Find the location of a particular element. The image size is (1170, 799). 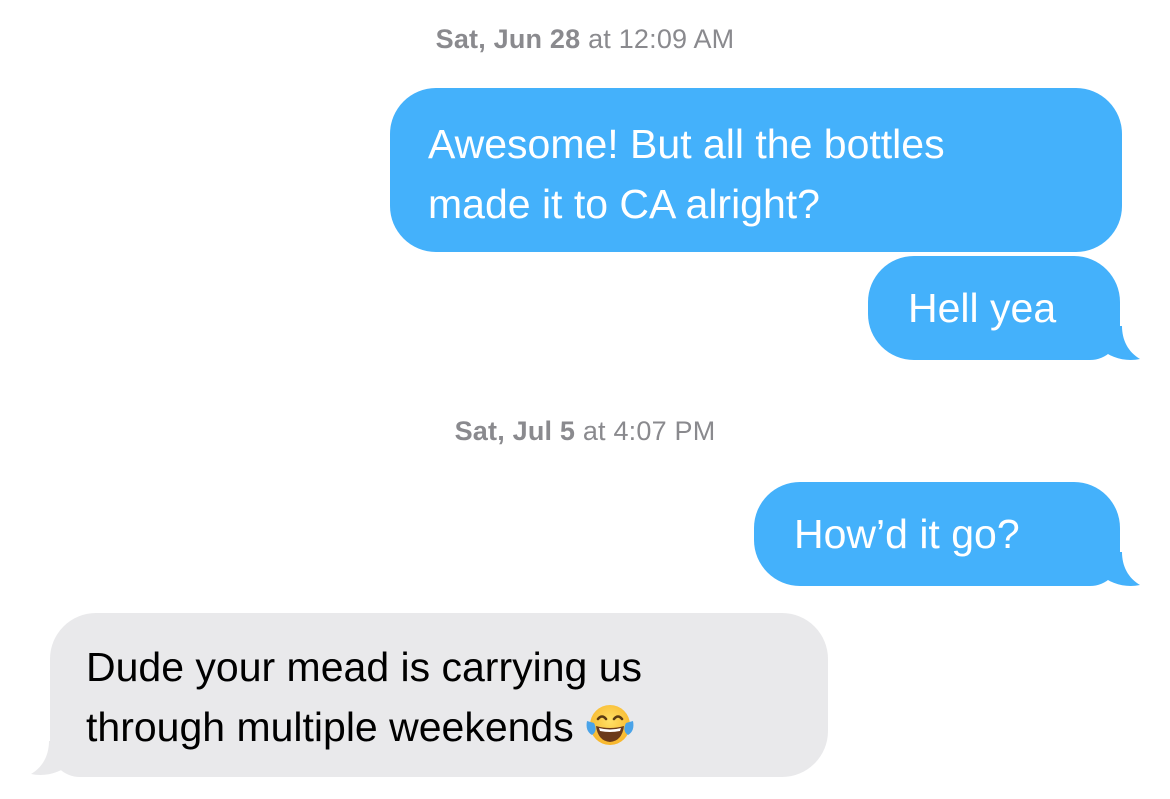

timestamp-time: at 4:07 PM is located at coordinates (649, 431).